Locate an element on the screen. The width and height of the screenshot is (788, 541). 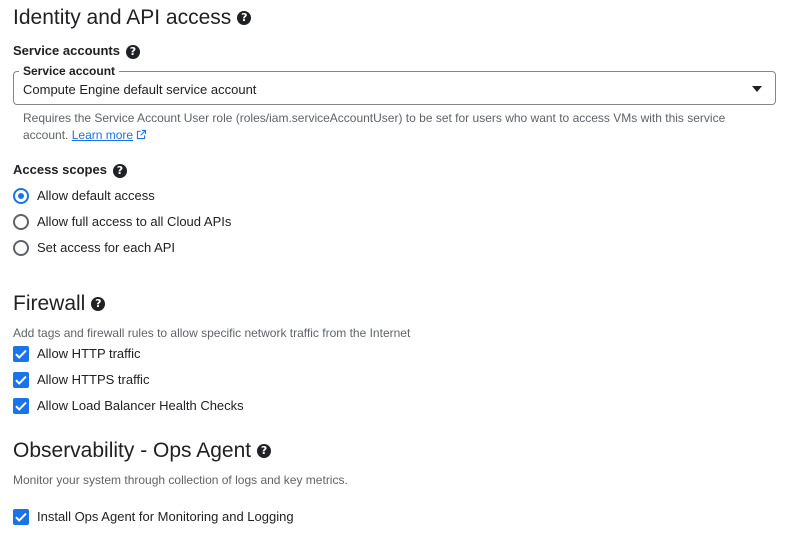
firewall-label-https: Allow HTTPS traffic is located at coordinates (93, 379).